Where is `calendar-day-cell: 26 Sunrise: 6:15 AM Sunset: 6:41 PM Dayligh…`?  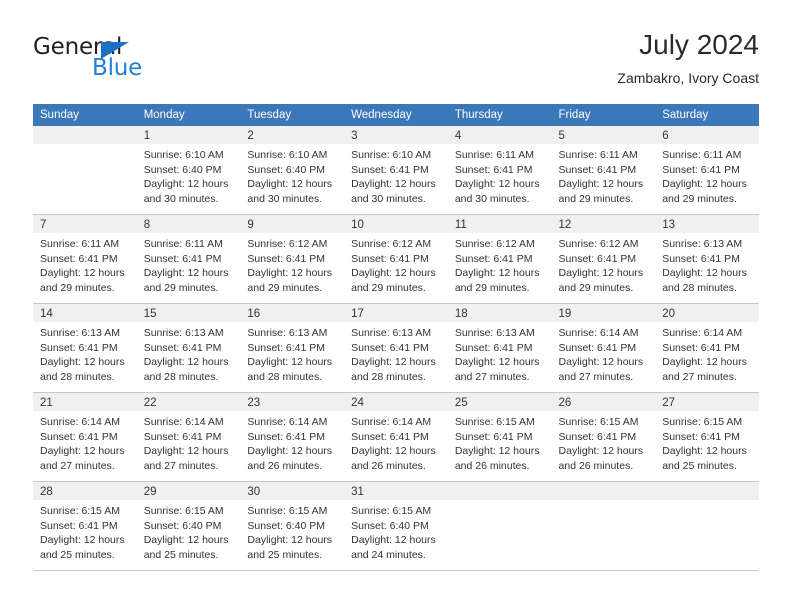 calendar-day-cell: 26 Sunrise: 6:15 AM Sunset: 6:41 PM Dayligh… is located at coordinates (603, 437).